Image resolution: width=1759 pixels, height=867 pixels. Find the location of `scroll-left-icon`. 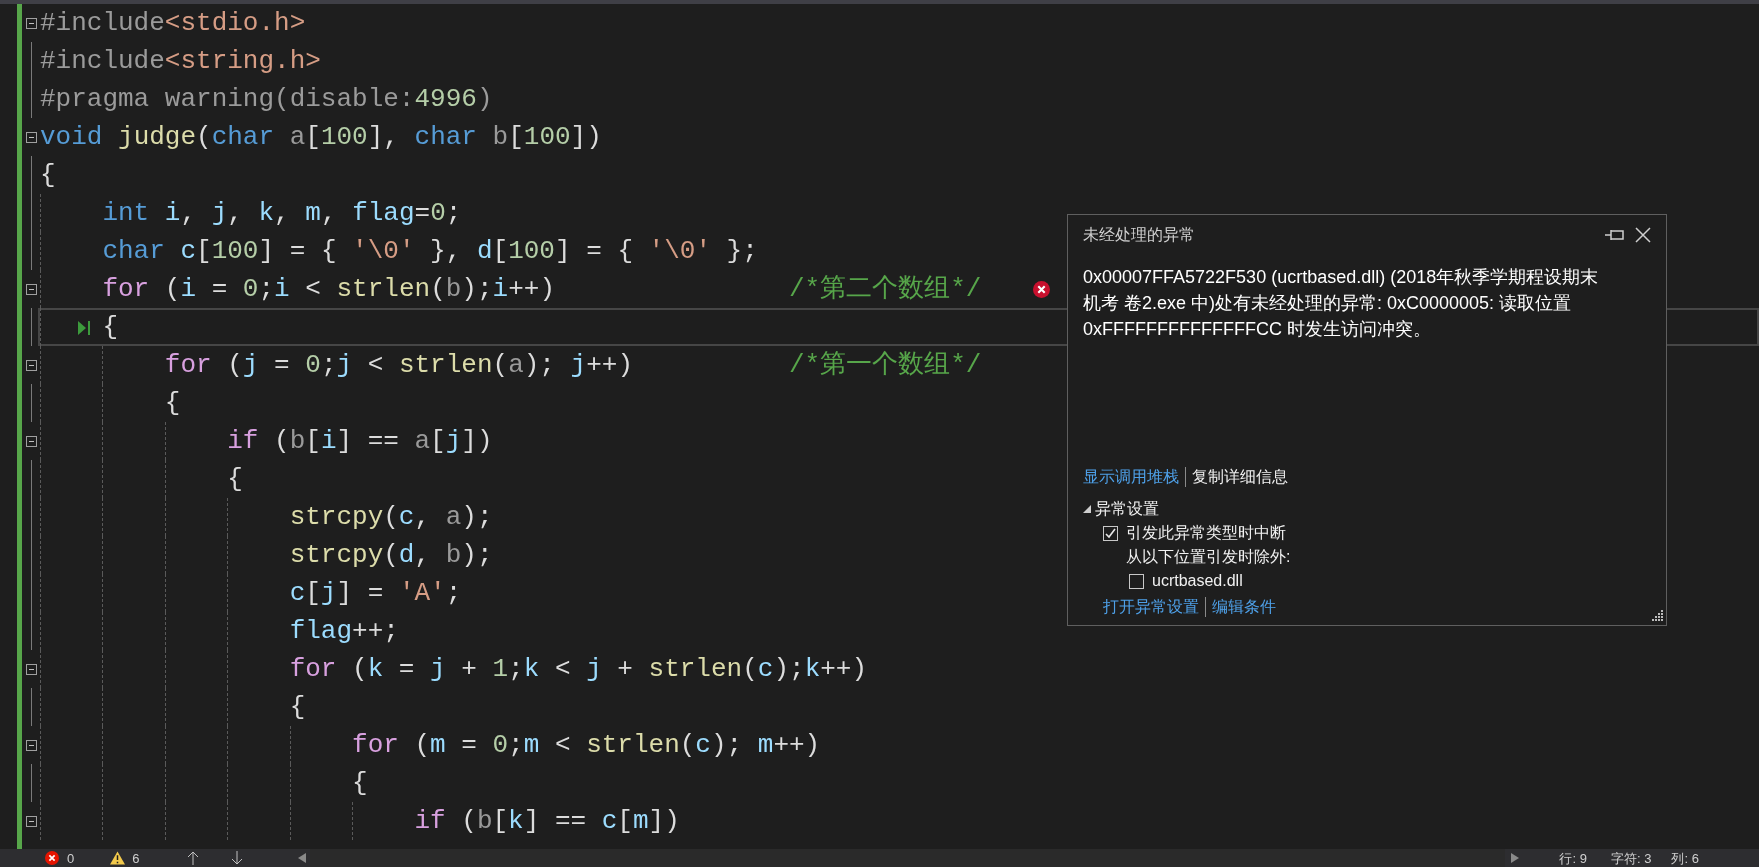

scroll-left-icon is located at coordinates (302, 858).